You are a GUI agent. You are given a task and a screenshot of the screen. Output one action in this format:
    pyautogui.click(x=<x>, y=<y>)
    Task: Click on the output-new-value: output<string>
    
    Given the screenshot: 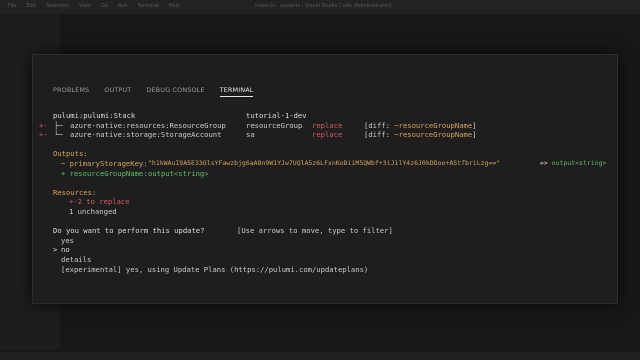 What is the action you would take?
    pyautogui.click(x=579, y=162)
    